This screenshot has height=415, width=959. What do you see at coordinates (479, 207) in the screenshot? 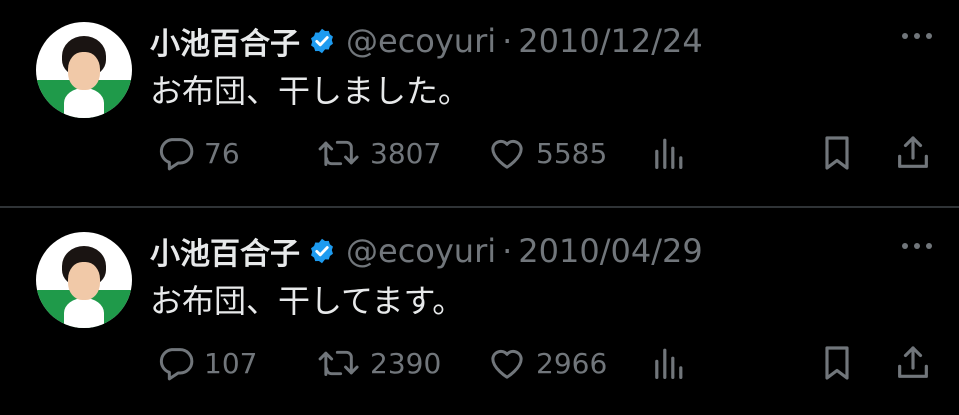
I see `tweet-divider` at bounding box center [479, 207].